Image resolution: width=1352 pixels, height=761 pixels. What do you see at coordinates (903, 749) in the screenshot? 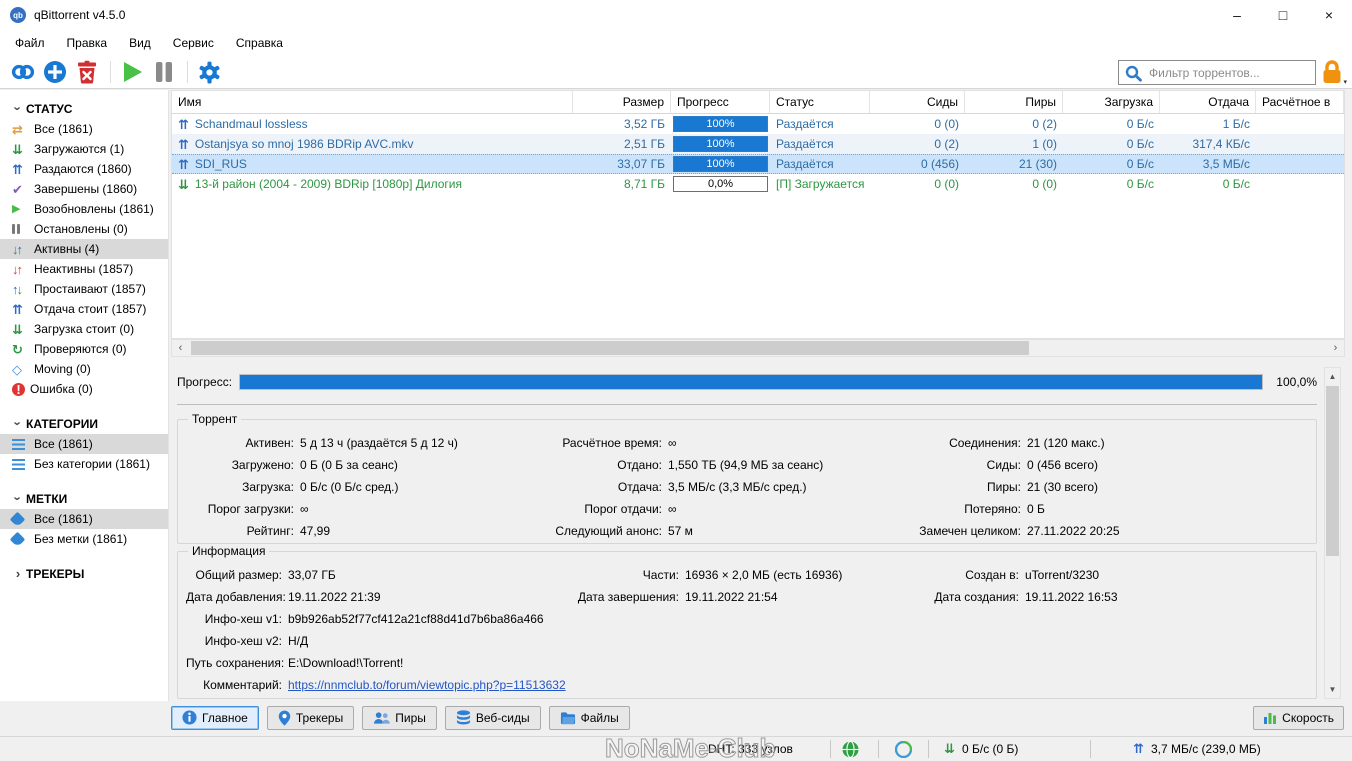
I see `connection-status-icon` at bounding box center [903, 749].